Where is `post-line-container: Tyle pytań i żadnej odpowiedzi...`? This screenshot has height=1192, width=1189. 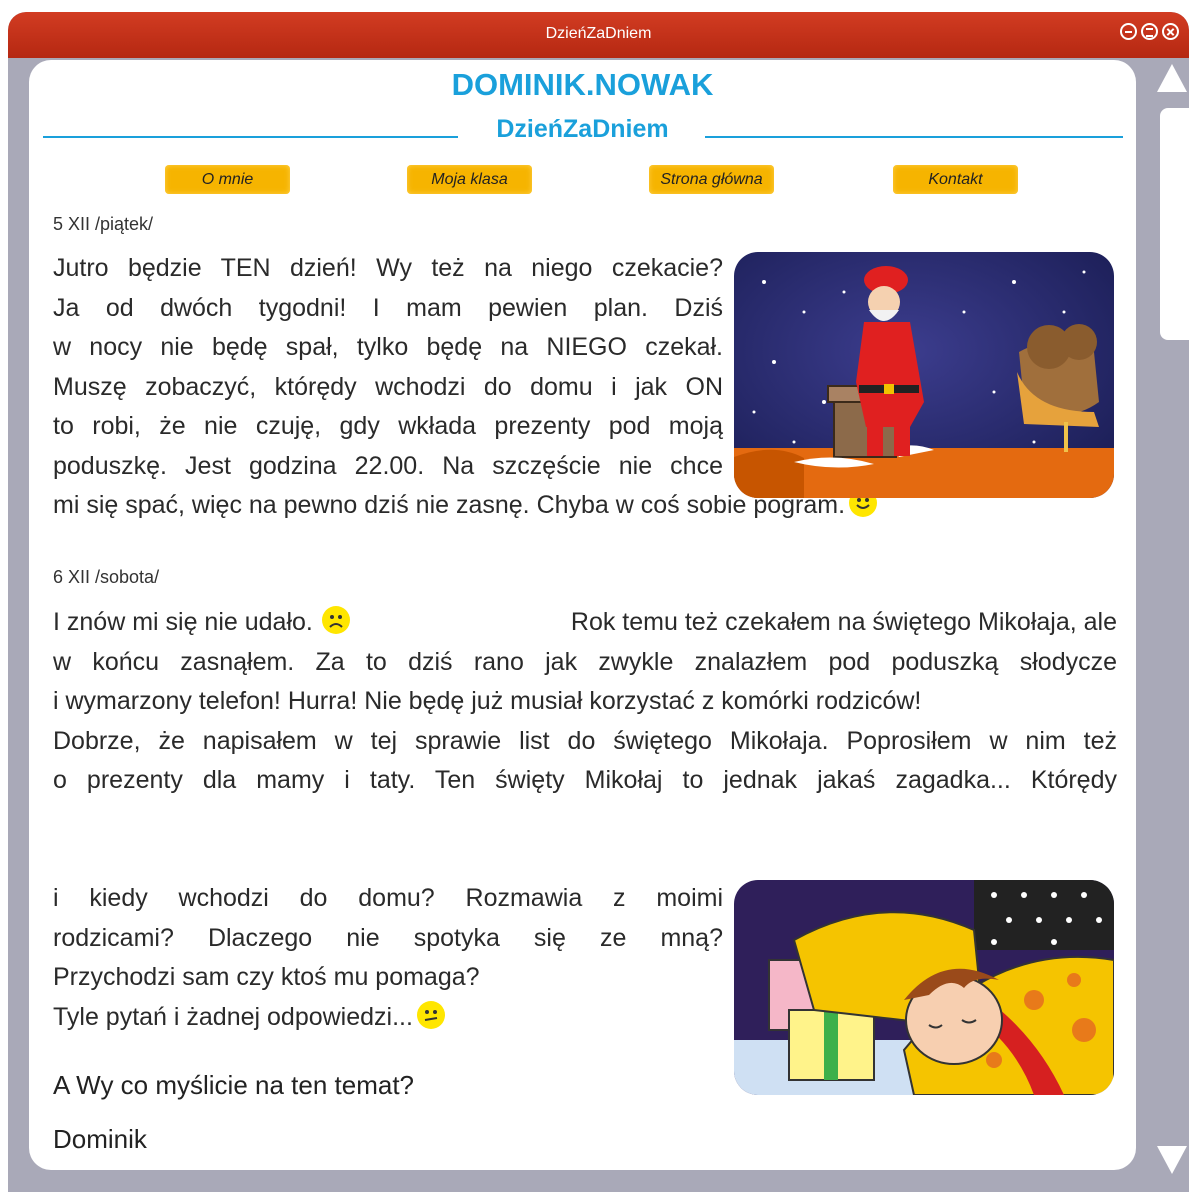 post-line-container: Tyle pytań i żadnej odpowiedzi... is located at coordinates (388, 1018).